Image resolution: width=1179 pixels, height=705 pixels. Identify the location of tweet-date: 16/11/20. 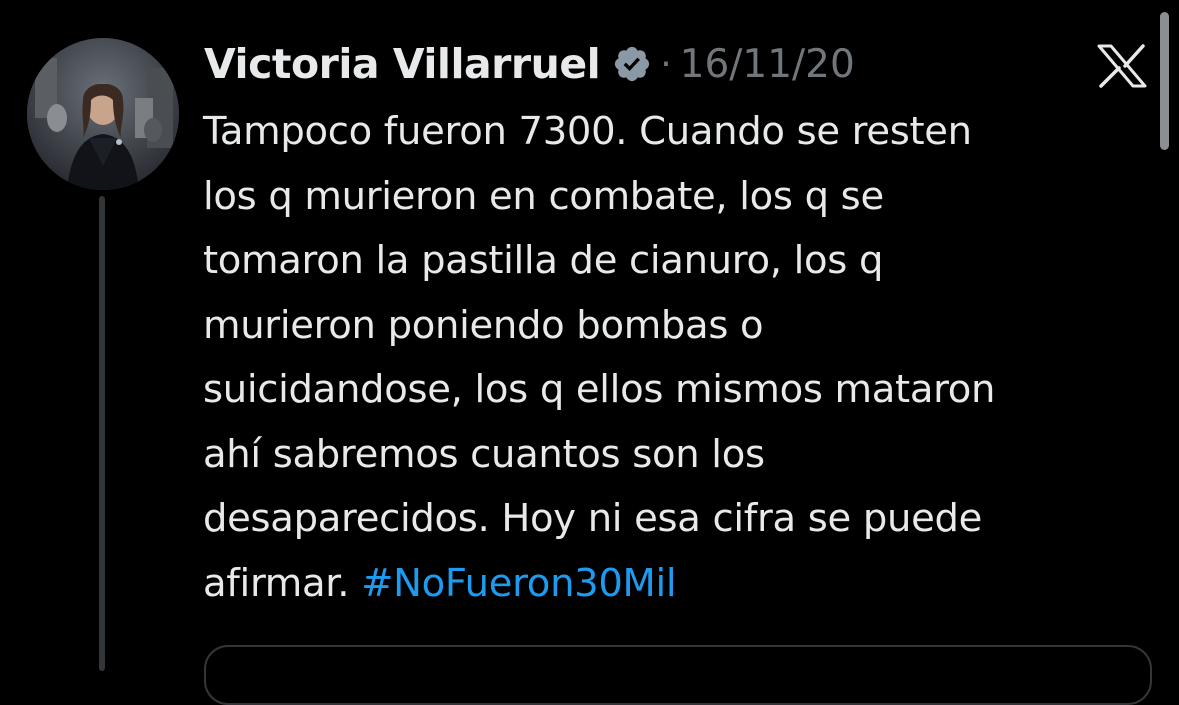
(767, 64).